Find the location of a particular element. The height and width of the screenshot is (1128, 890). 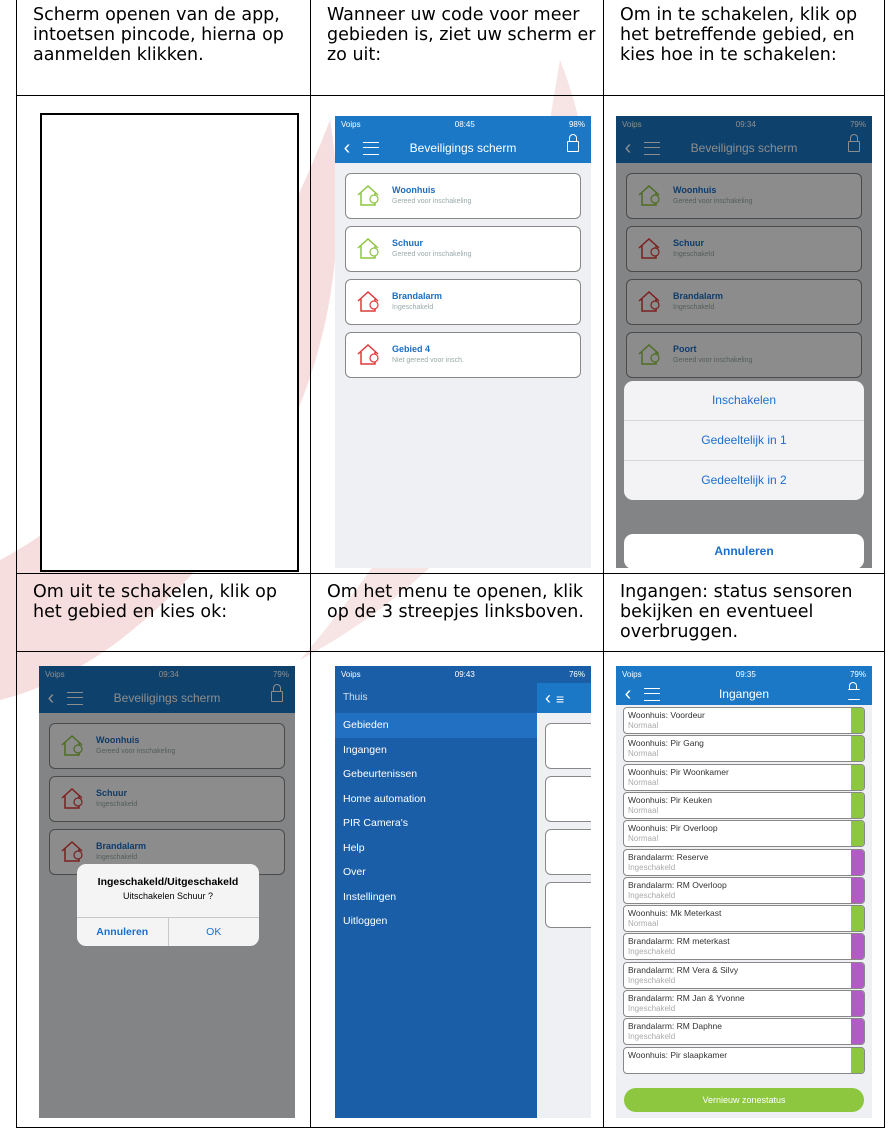

input-row: Brandalarm: Reserve Ingeschakeld is located at coordinates (744, 862).